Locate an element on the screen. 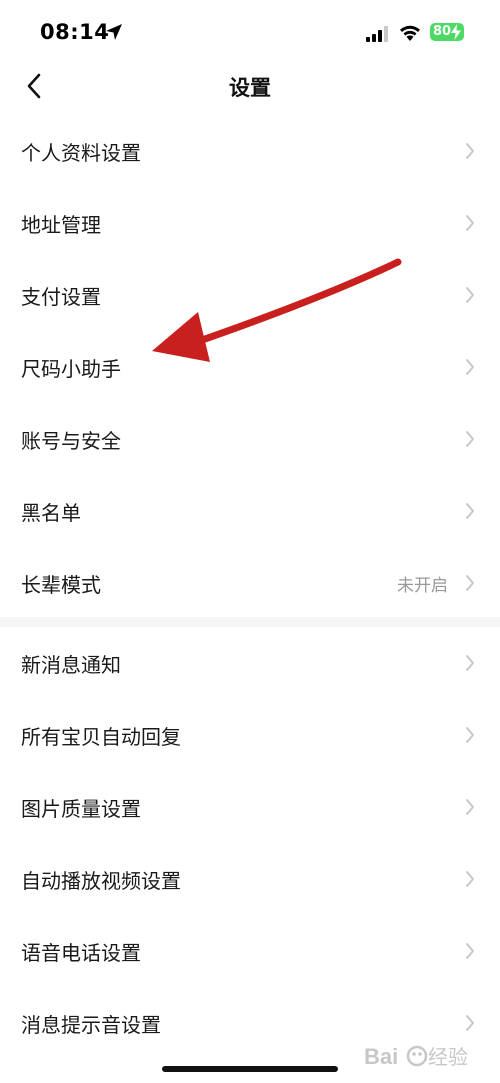  settings-item-size-assistant: 尺码小助手 is located at coordinates (250, 367).